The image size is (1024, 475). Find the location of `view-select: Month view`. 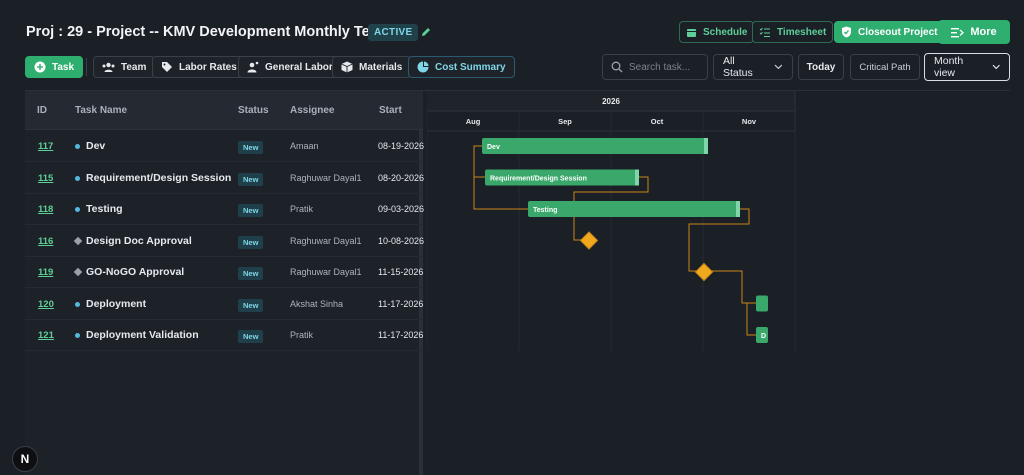

view-select: Month view is located at coordinates (967, 67).